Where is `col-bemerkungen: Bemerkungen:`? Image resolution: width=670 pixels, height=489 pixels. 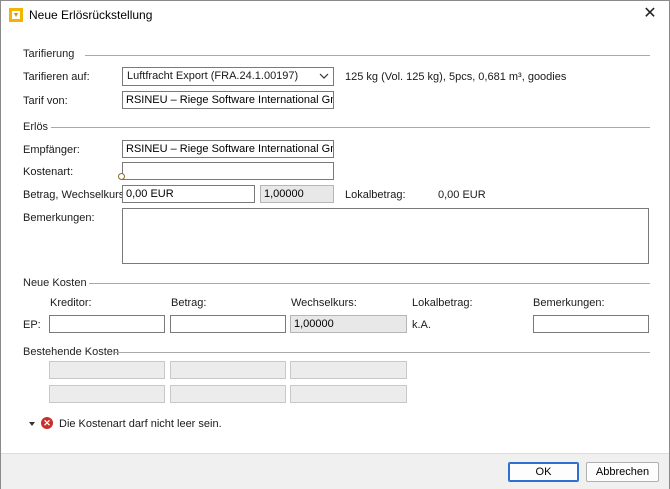 col-bemerkungen: Bemerkungen: is located at coordinates (569, 303).